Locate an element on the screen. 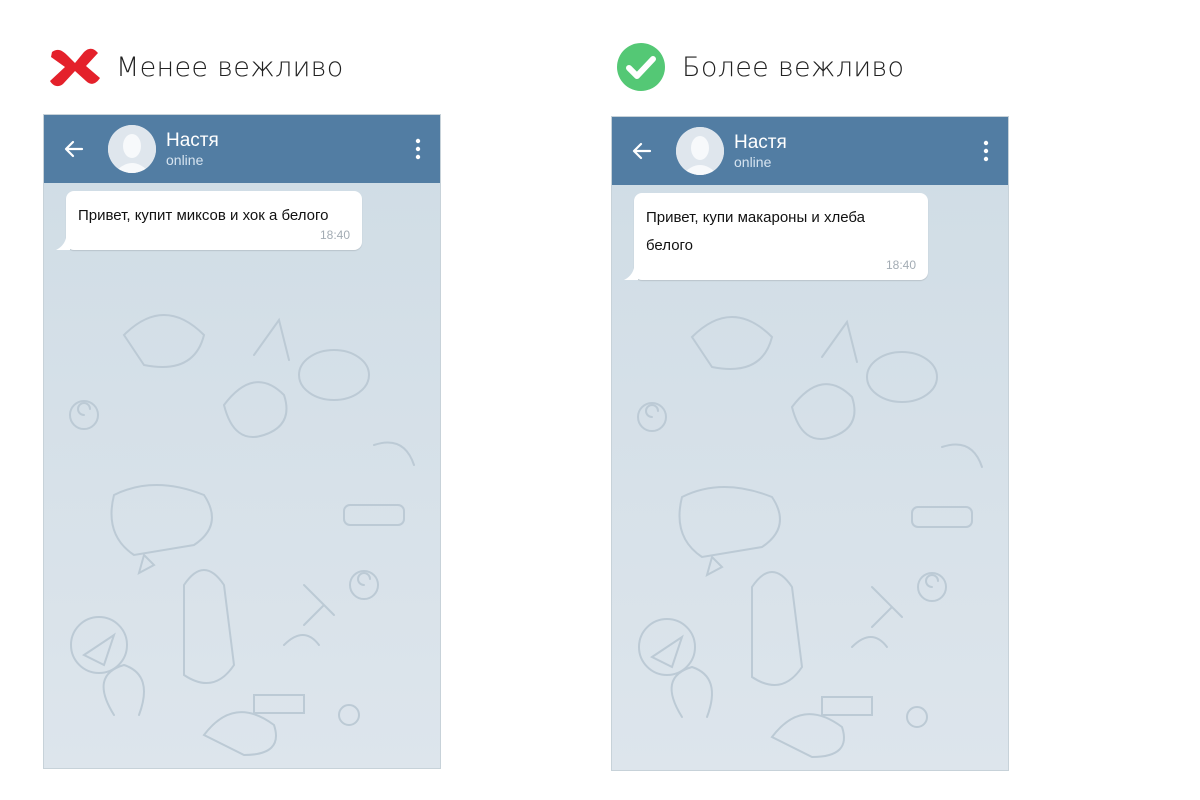  red-cross-icon is located at coordinates (75, 67).